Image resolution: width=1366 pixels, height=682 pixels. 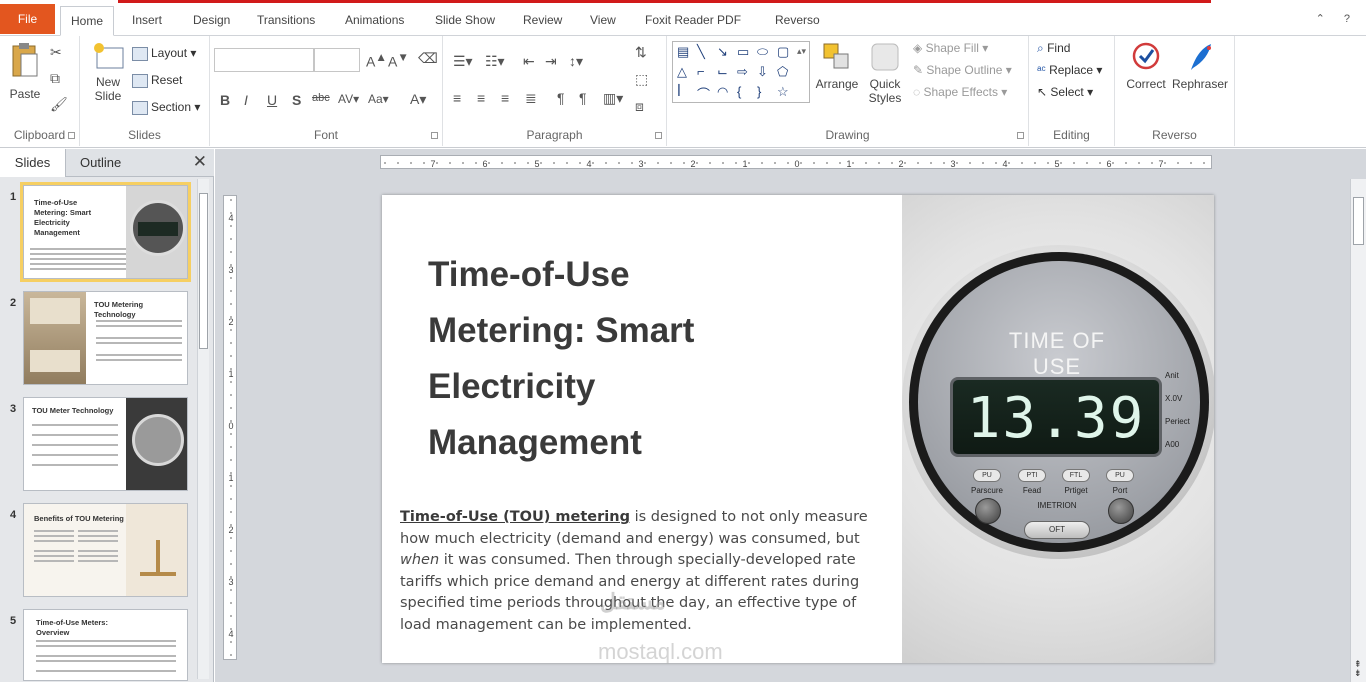 I want to click on oval-shape-icon: ⬭, so click(x=762, y=52).